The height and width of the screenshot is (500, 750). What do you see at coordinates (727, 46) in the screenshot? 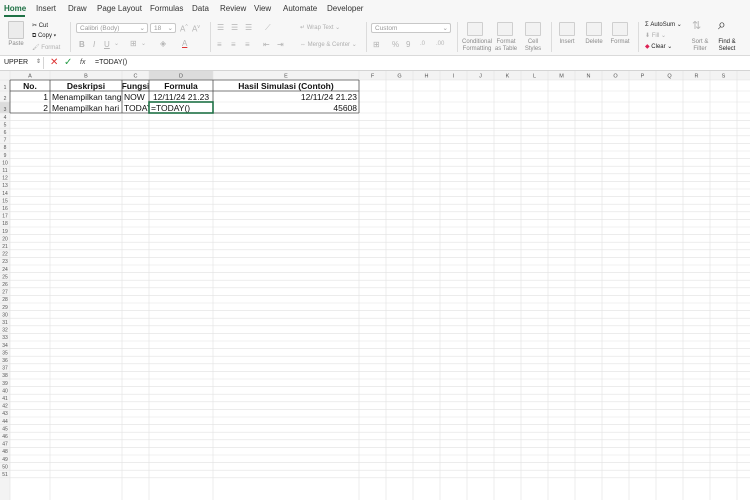
I see `find-select-button: Find & Select` at bounding box center [727, 46].